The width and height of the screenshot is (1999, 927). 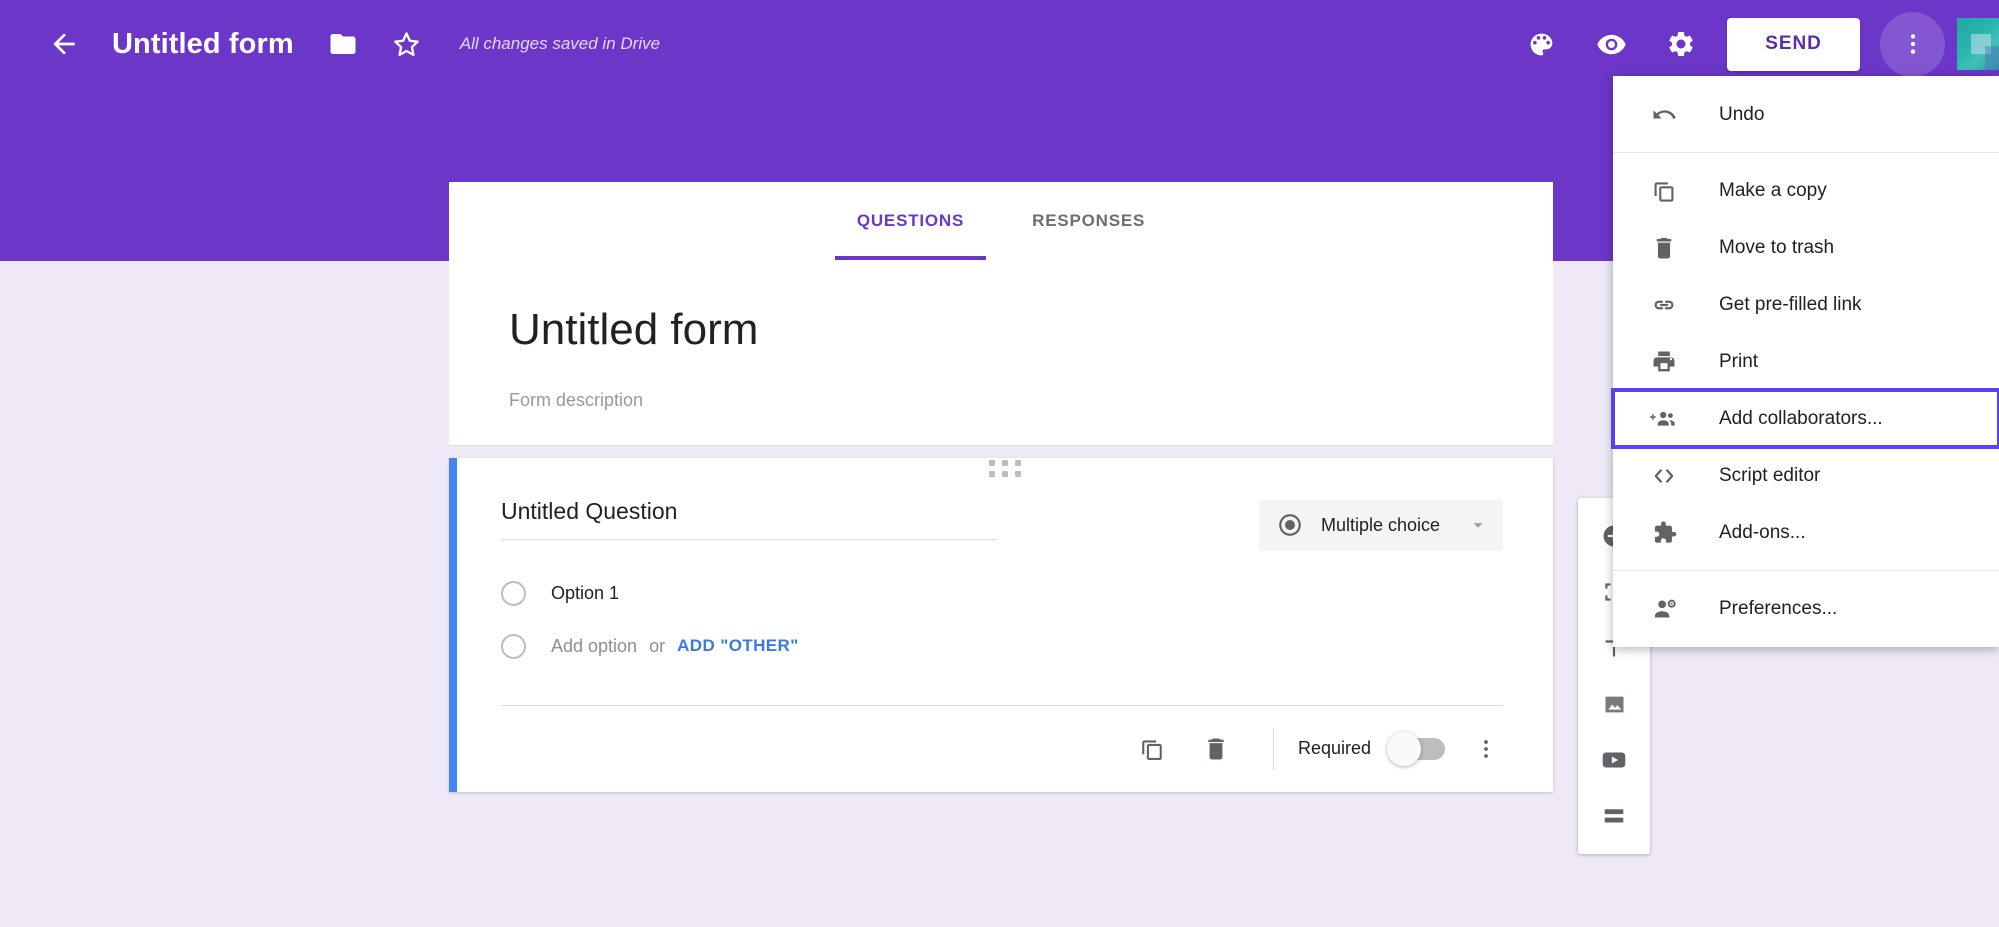 I want to click on code-brackets-icon, so click(x=1664, y=476).